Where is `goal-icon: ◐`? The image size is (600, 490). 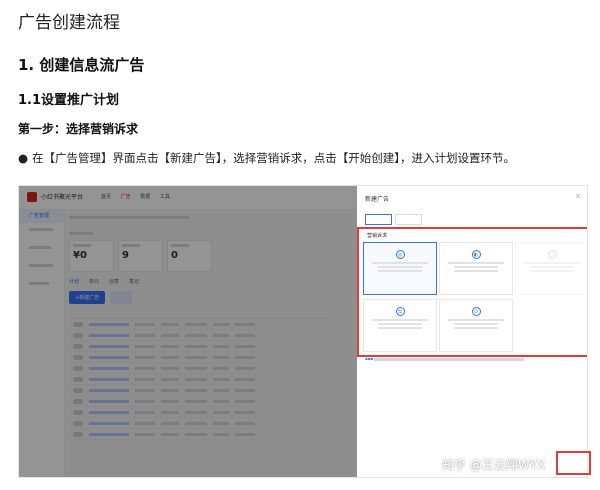
goal-icon: ◐ is located at coordinates (476, 254).